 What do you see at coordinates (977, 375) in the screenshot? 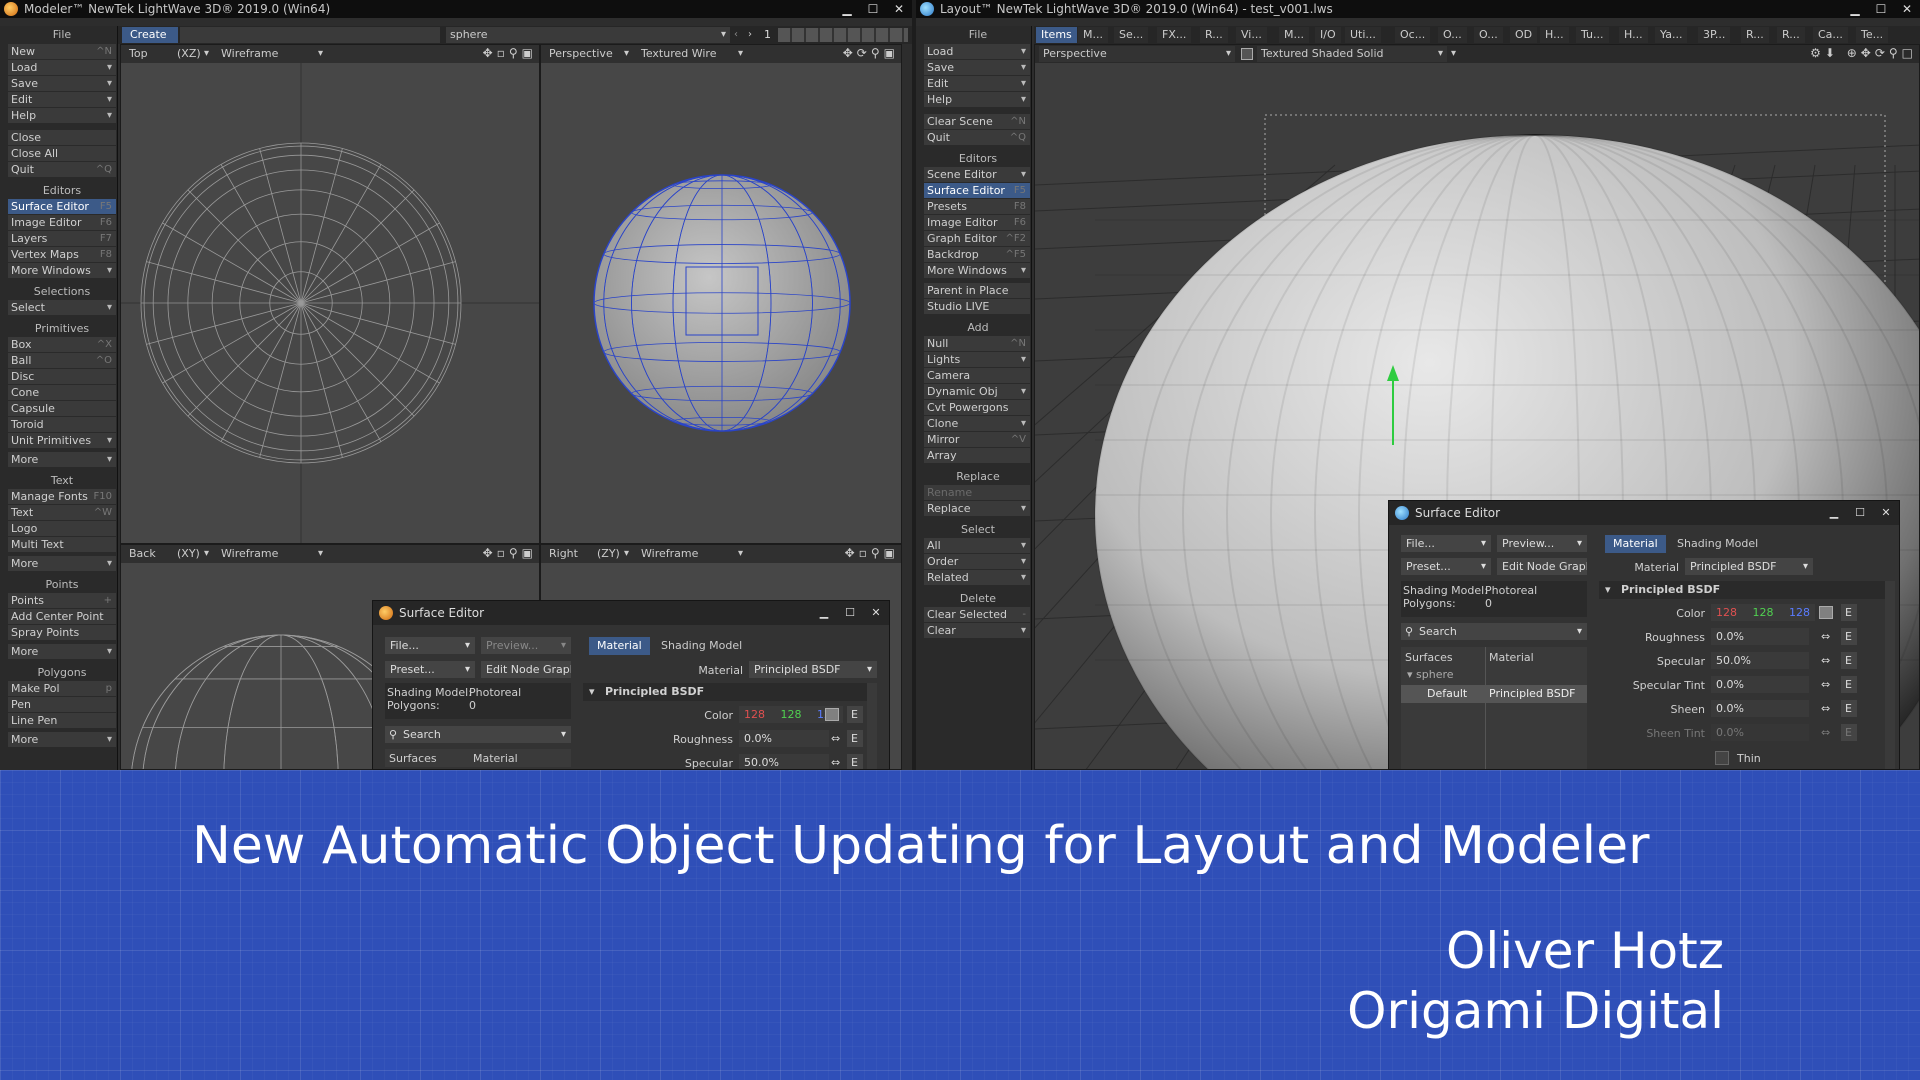
I see `sidebar-item-camera: Camera` at bounding box center [977, 375].